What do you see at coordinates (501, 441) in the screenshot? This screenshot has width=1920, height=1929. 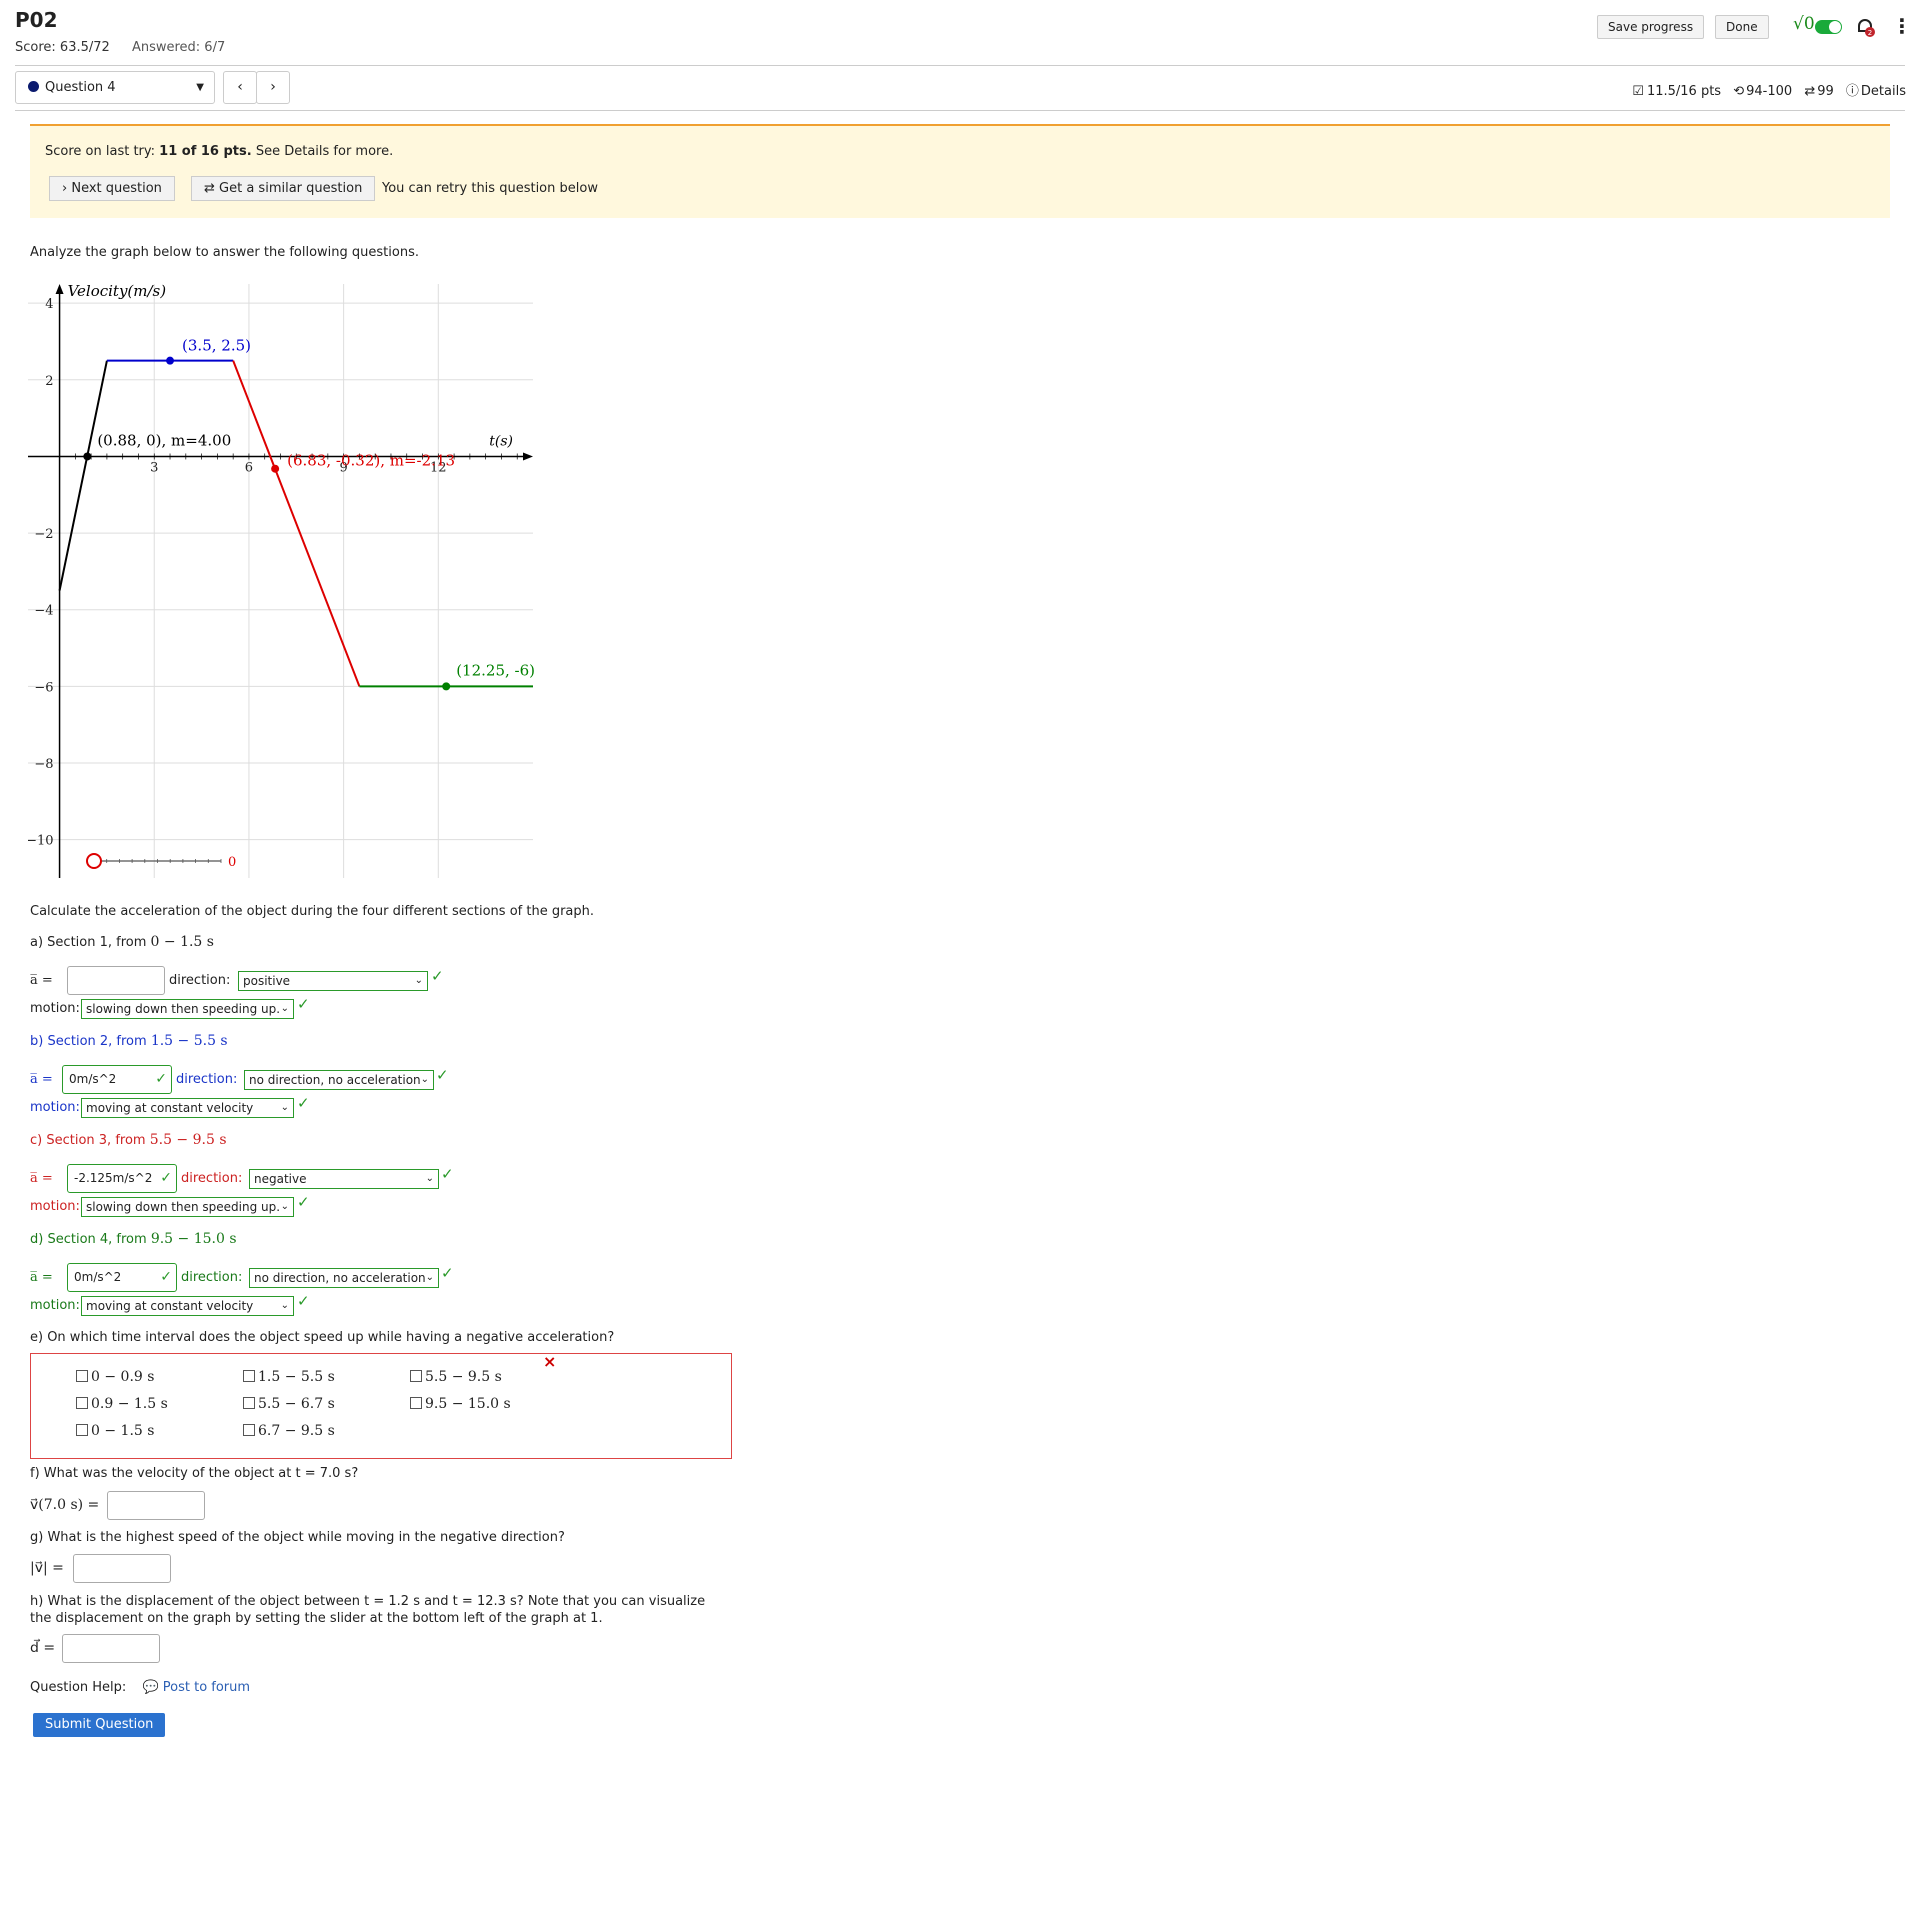 I see `x-axis-label: t(s)` at bounding box center [501, 441].